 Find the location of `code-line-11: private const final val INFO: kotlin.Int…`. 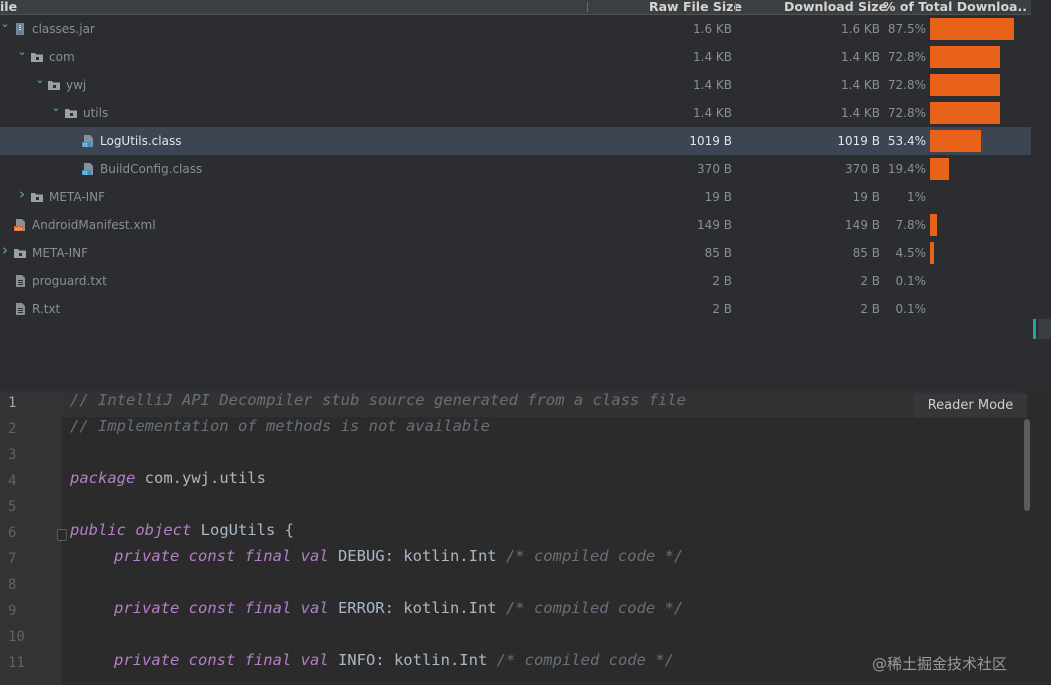

code-line-11: private const final val INFO: kotlin.Int… is located at coordinates (394, 660).